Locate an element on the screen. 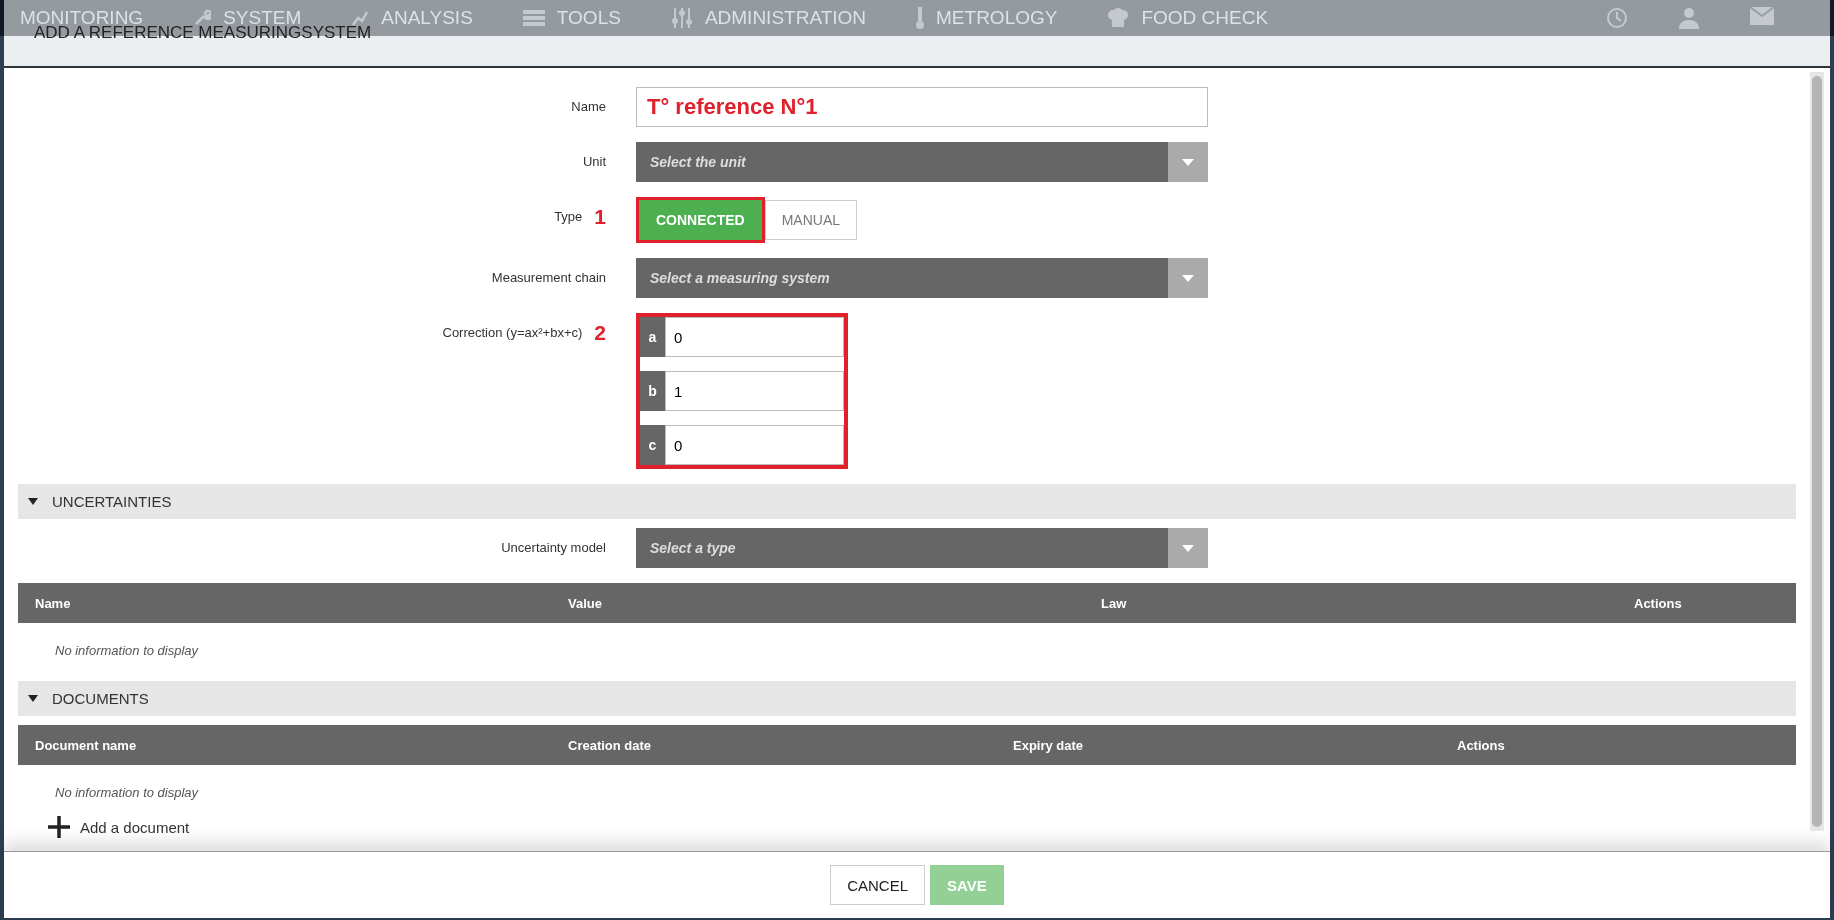 The image size is (1834, 920). field-label: Correction (y=ax²+bx+c) is located at coordinates (512, 332).